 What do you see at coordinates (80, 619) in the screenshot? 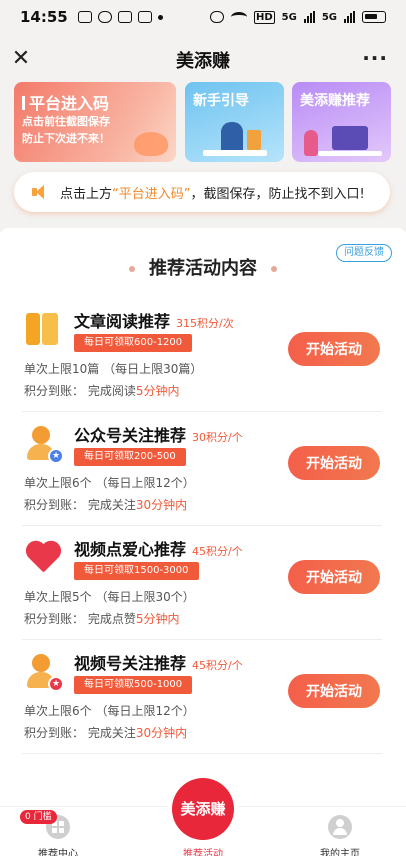
I see `task-settle-label: 积分到账： 完成点赞` at bounding box center [80, 619].